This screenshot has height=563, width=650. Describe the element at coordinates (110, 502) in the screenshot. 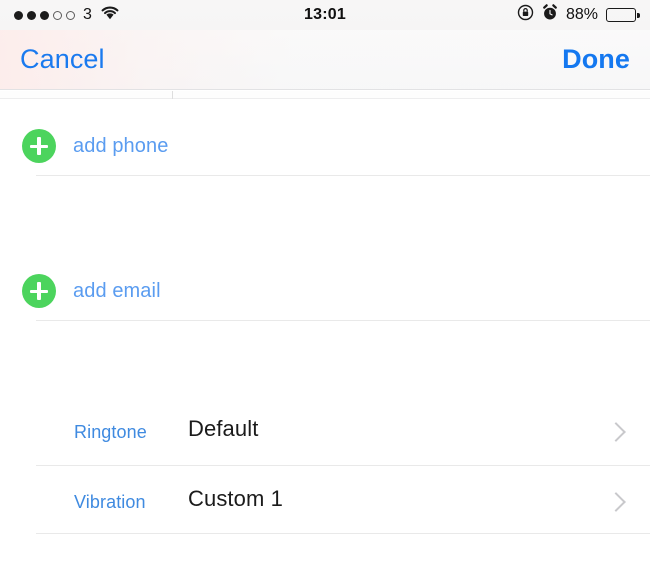

I see `vibration-label: Vibration` at that location.